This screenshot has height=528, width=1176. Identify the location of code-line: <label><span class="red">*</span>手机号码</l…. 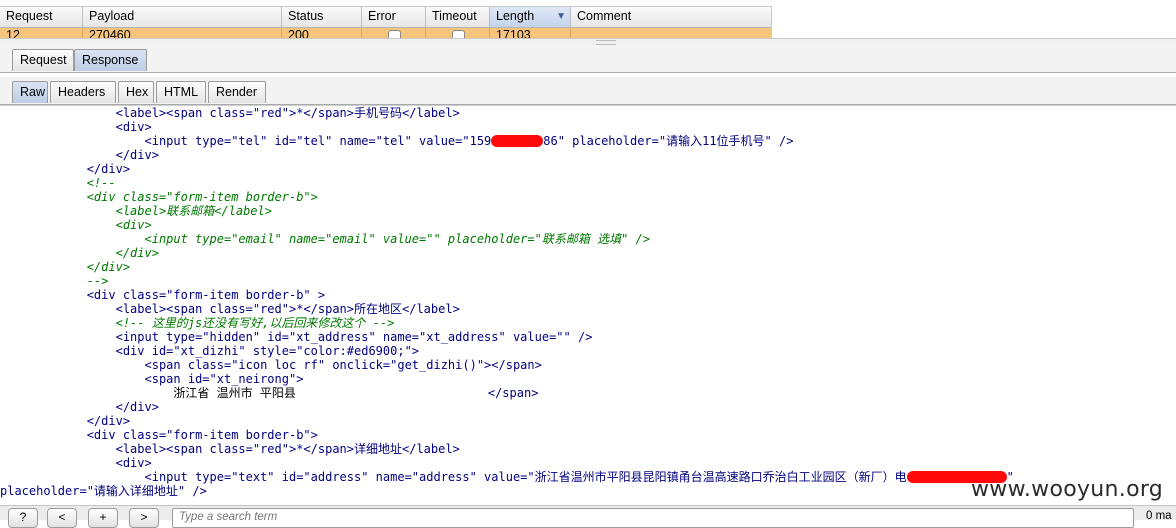
(230, 113).